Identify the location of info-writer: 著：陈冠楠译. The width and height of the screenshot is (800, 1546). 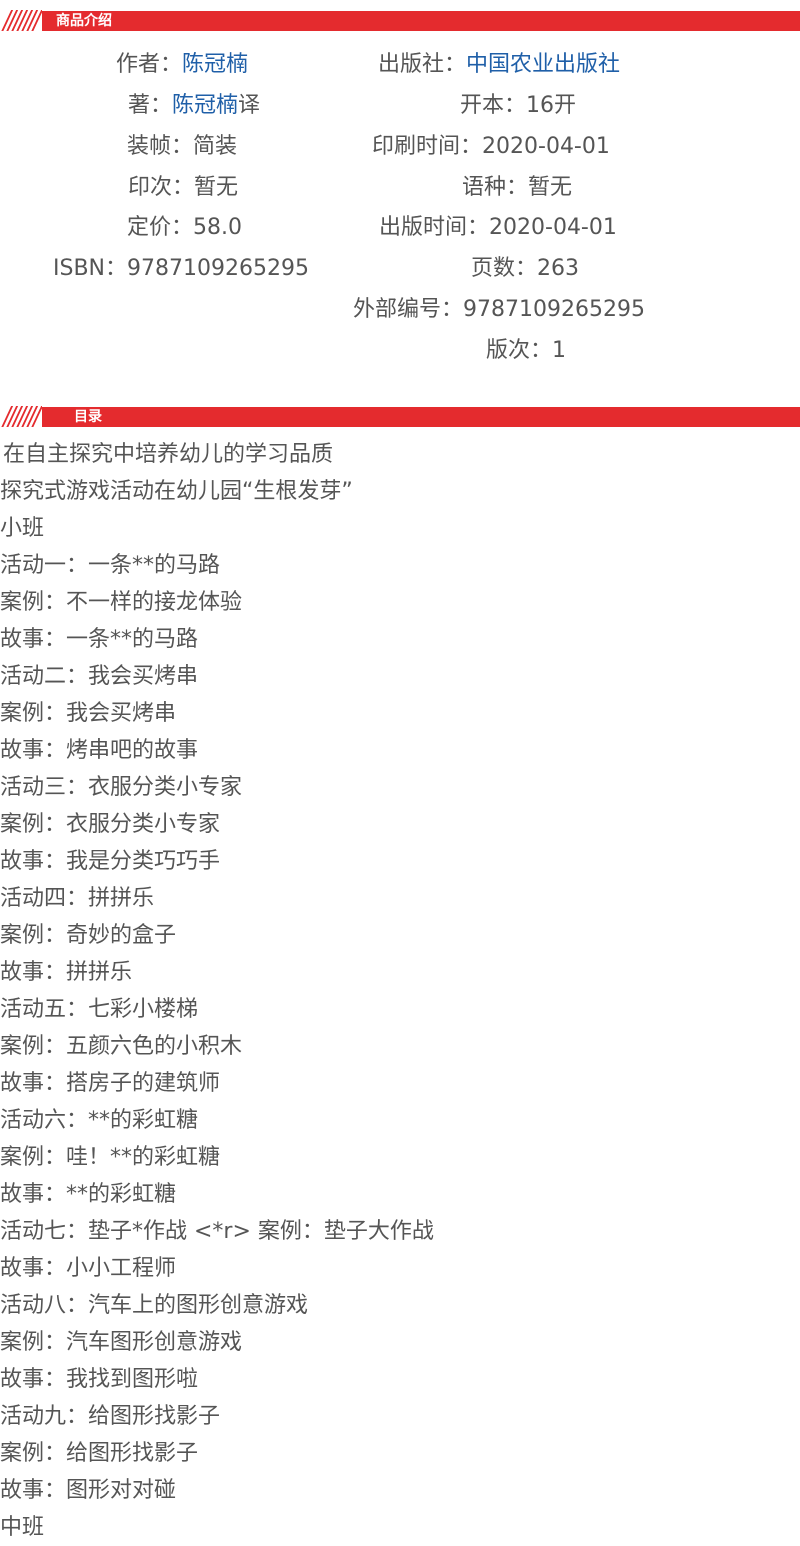
(194, 105).